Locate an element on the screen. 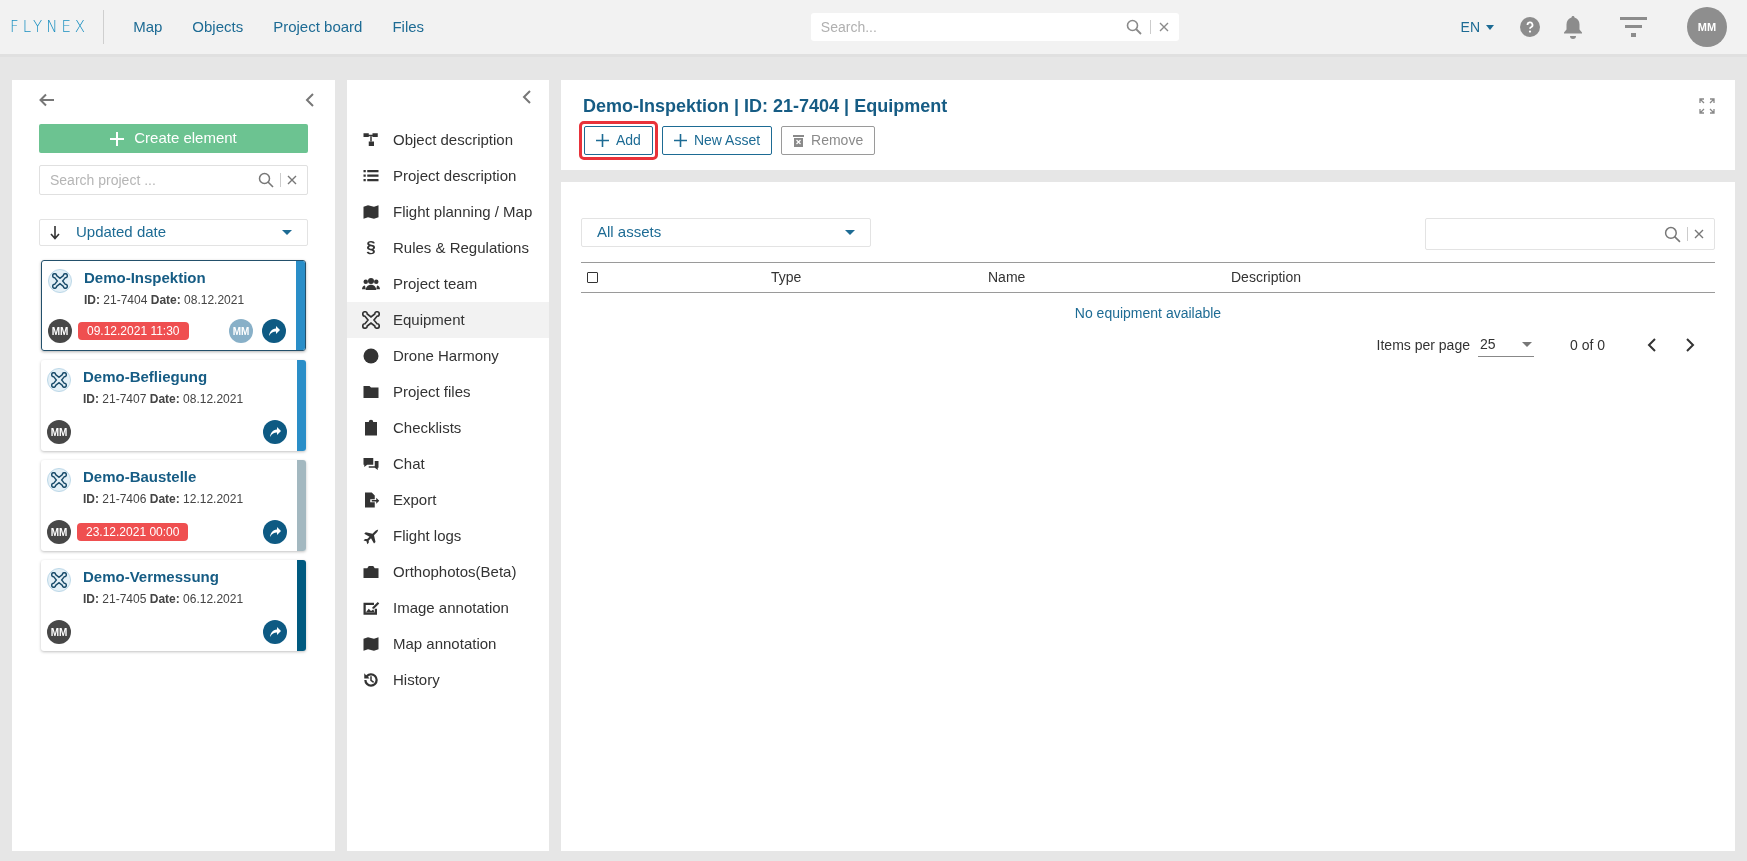 This screenshot has height=861, width=1747. menu-item: Project team is located at coordinates (448, 284).